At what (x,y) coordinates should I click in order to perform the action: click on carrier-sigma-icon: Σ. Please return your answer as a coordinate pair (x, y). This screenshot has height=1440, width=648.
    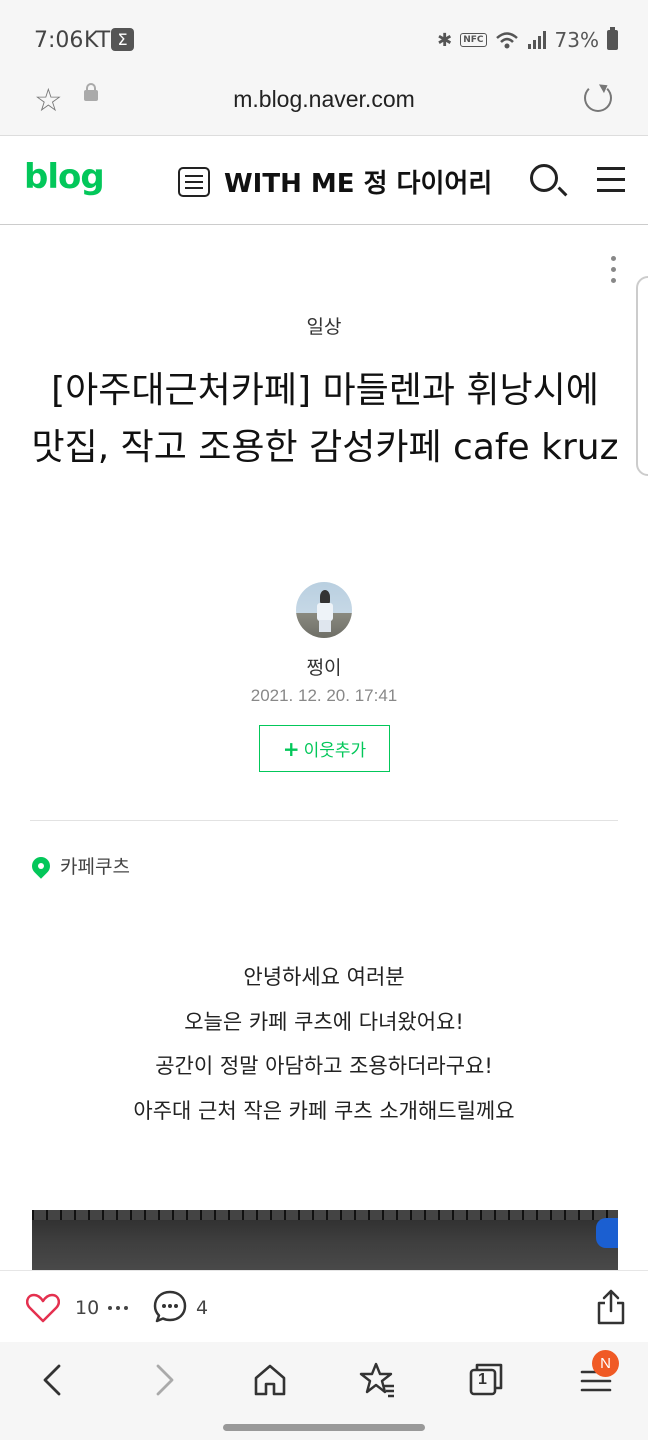
    Looking at the image, I should click on (122, 39).